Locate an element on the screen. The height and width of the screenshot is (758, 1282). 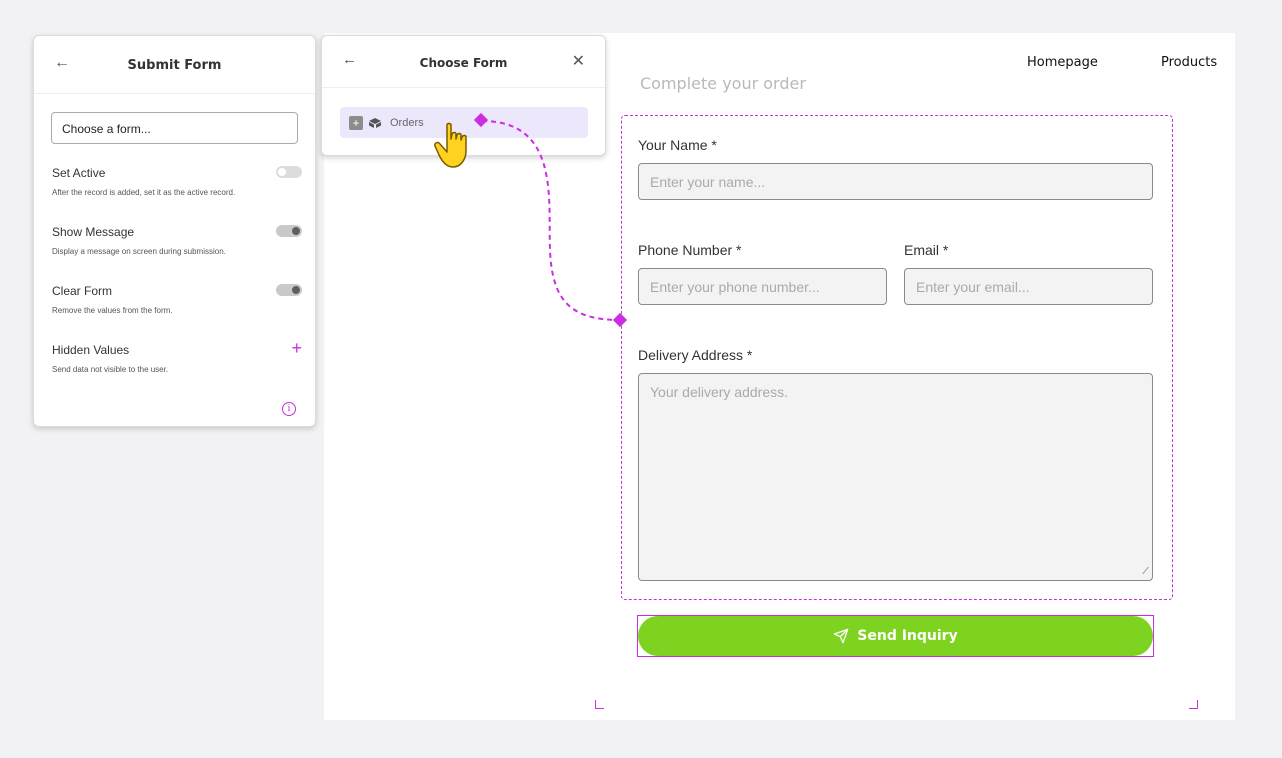
info-icon: i is located at coordinates (289, 409).